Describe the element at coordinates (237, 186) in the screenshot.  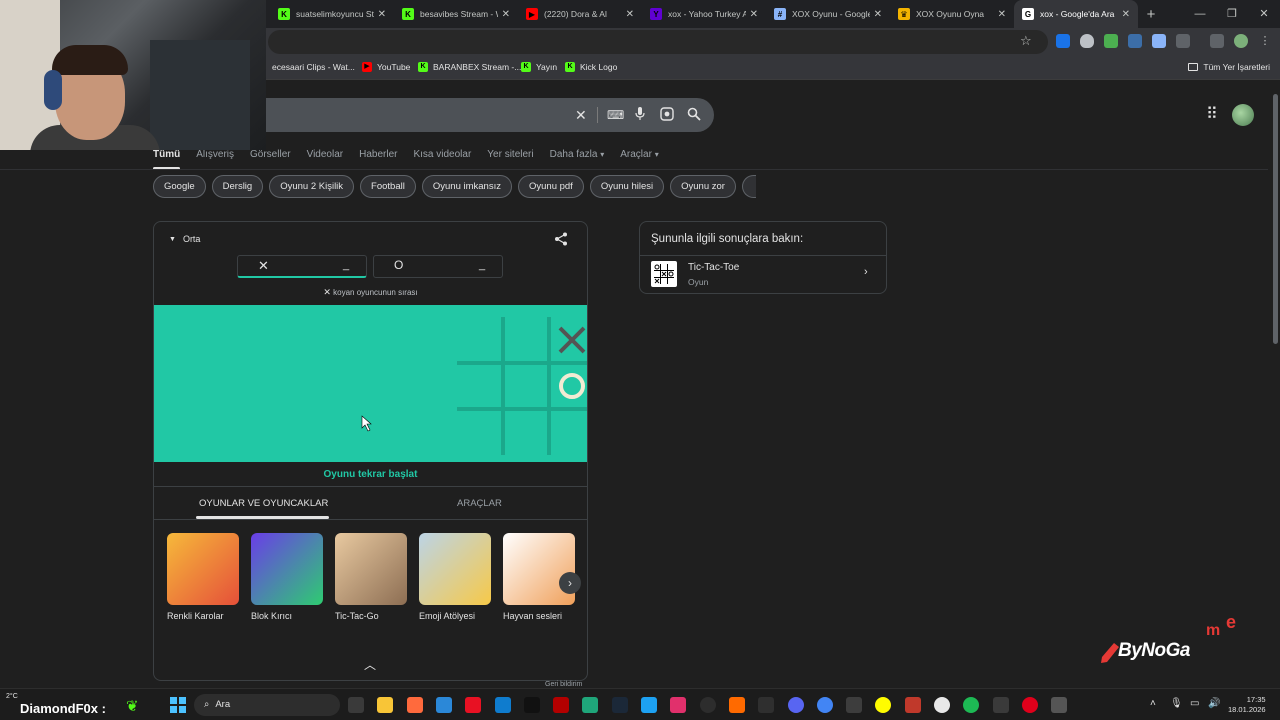
I see `suggestion-chip: Derslig` at that location.